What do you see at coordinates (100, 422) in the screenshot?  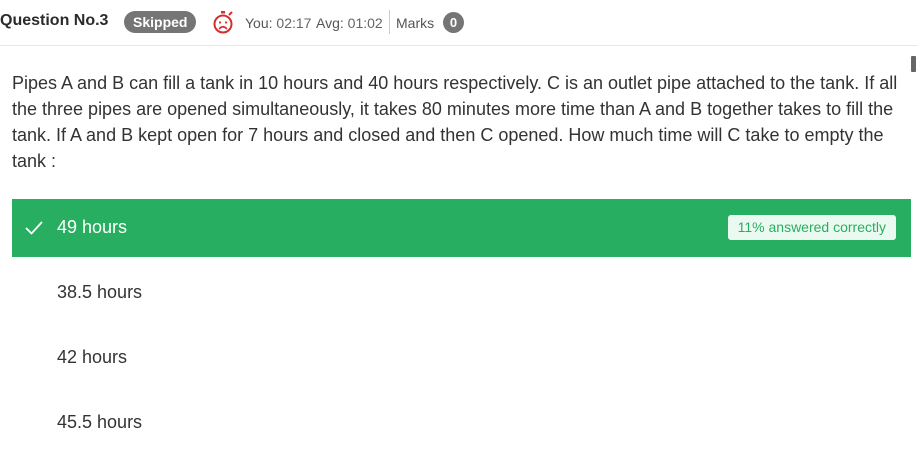 I see `option-label: 45.5 hours` at bounding box center [100, 422].